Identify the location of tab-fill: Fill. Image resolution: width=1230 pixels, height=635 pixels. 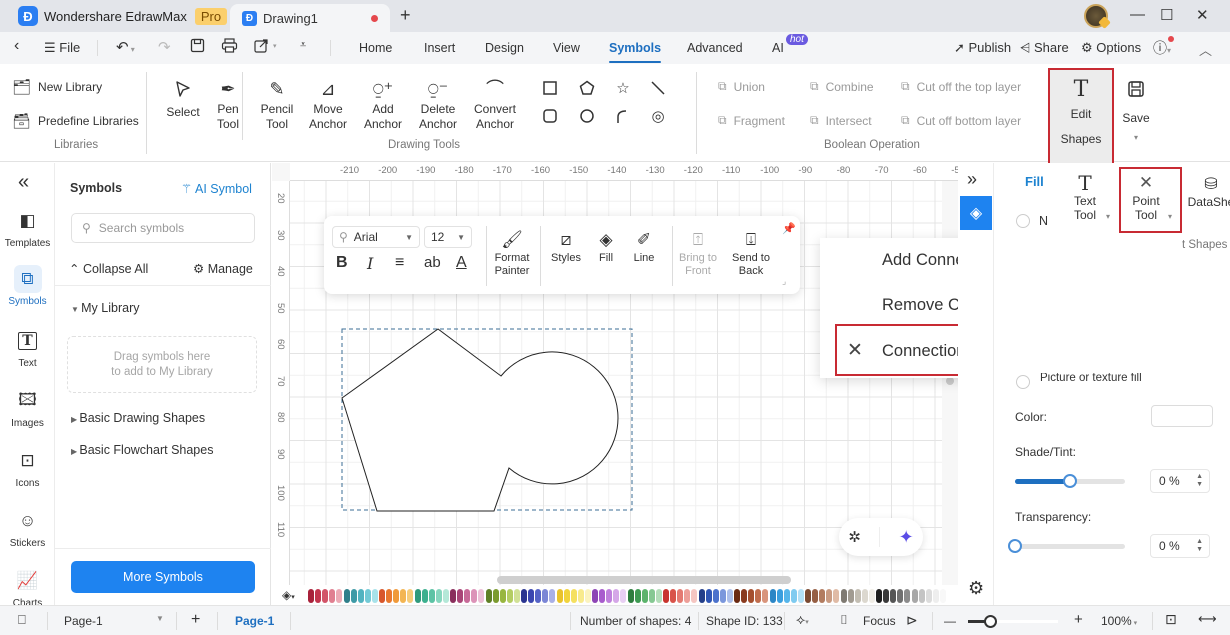
(1034, 181).